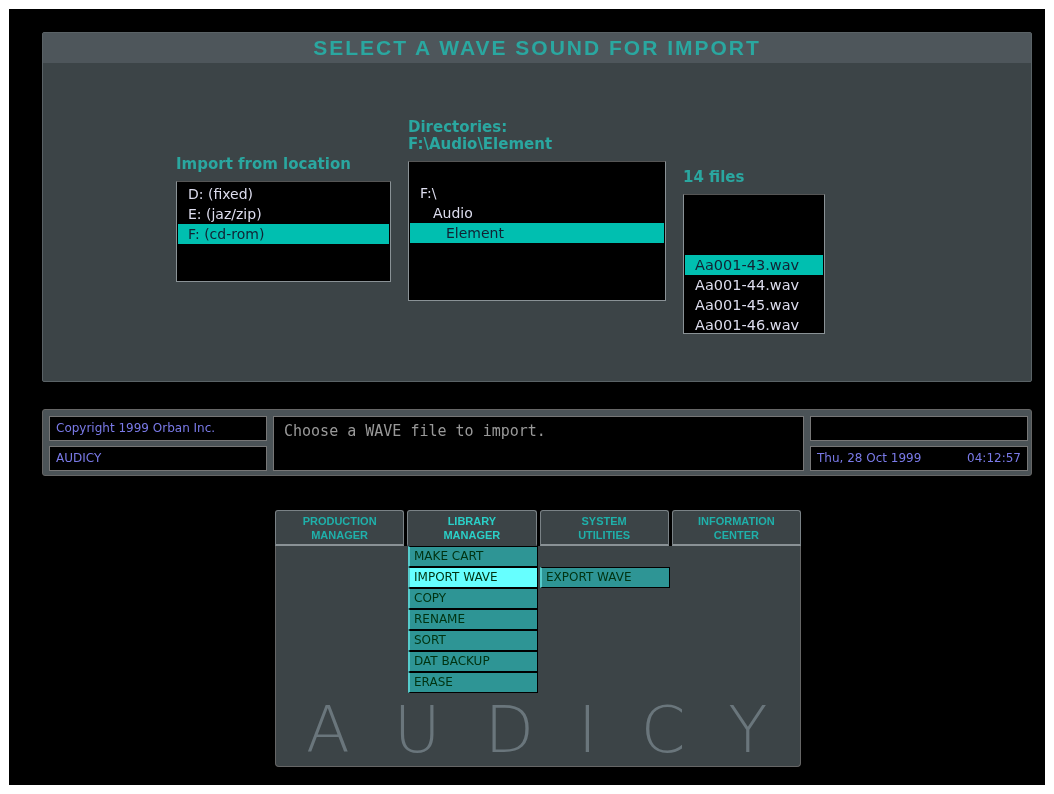  I want to click on copyright-text: Copyright 1999 Orban Inc., so click(158, 428).